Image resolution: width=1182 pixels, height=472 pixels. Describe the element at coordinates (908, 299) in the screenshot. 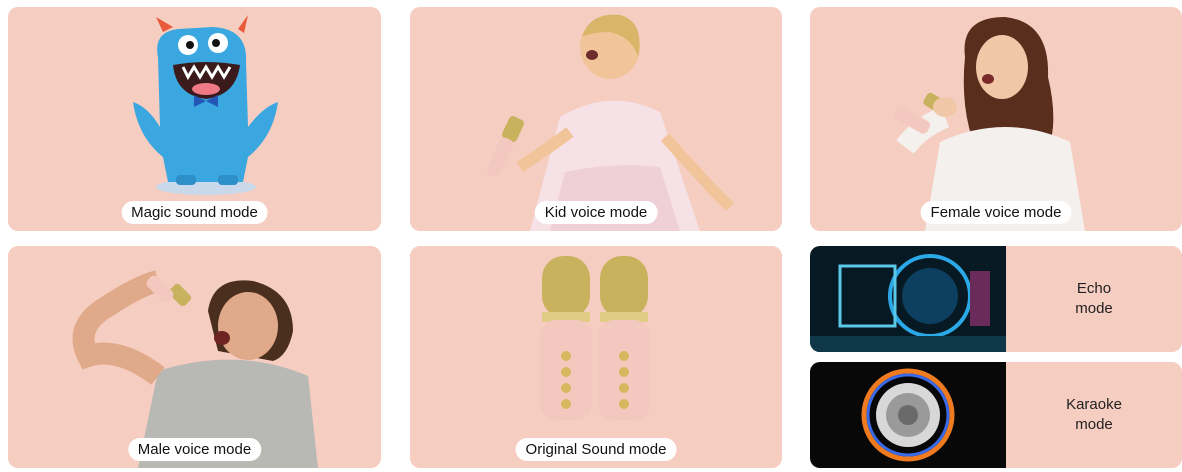

I see `neon-tunnel-photo` at that location.